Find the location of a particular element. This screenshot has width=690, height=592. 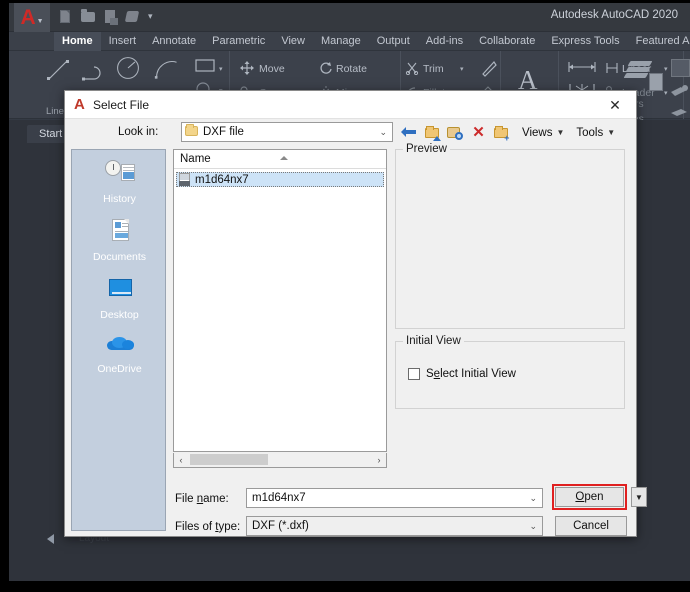

rectangle-dropdown-icon: ▾ is located at coordinates (221, 69).